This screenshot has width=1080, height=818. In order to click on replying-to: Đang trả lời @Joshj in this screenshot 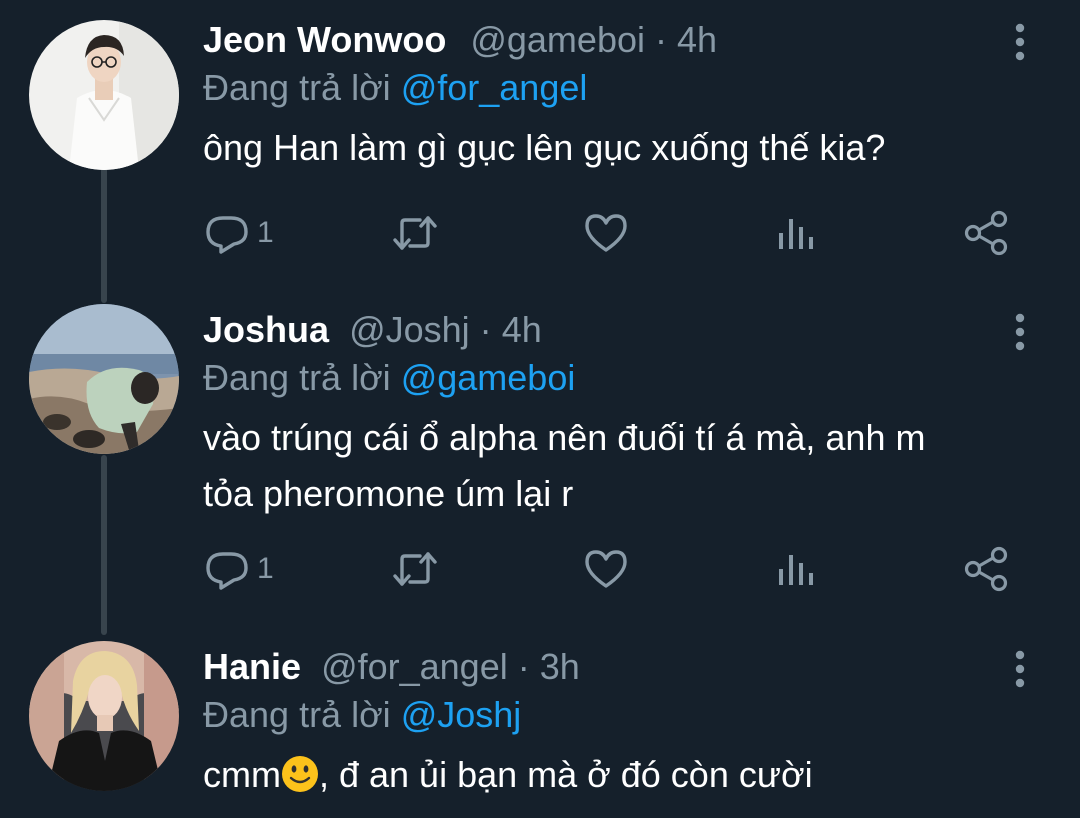, I will do `click(362, 715)`.